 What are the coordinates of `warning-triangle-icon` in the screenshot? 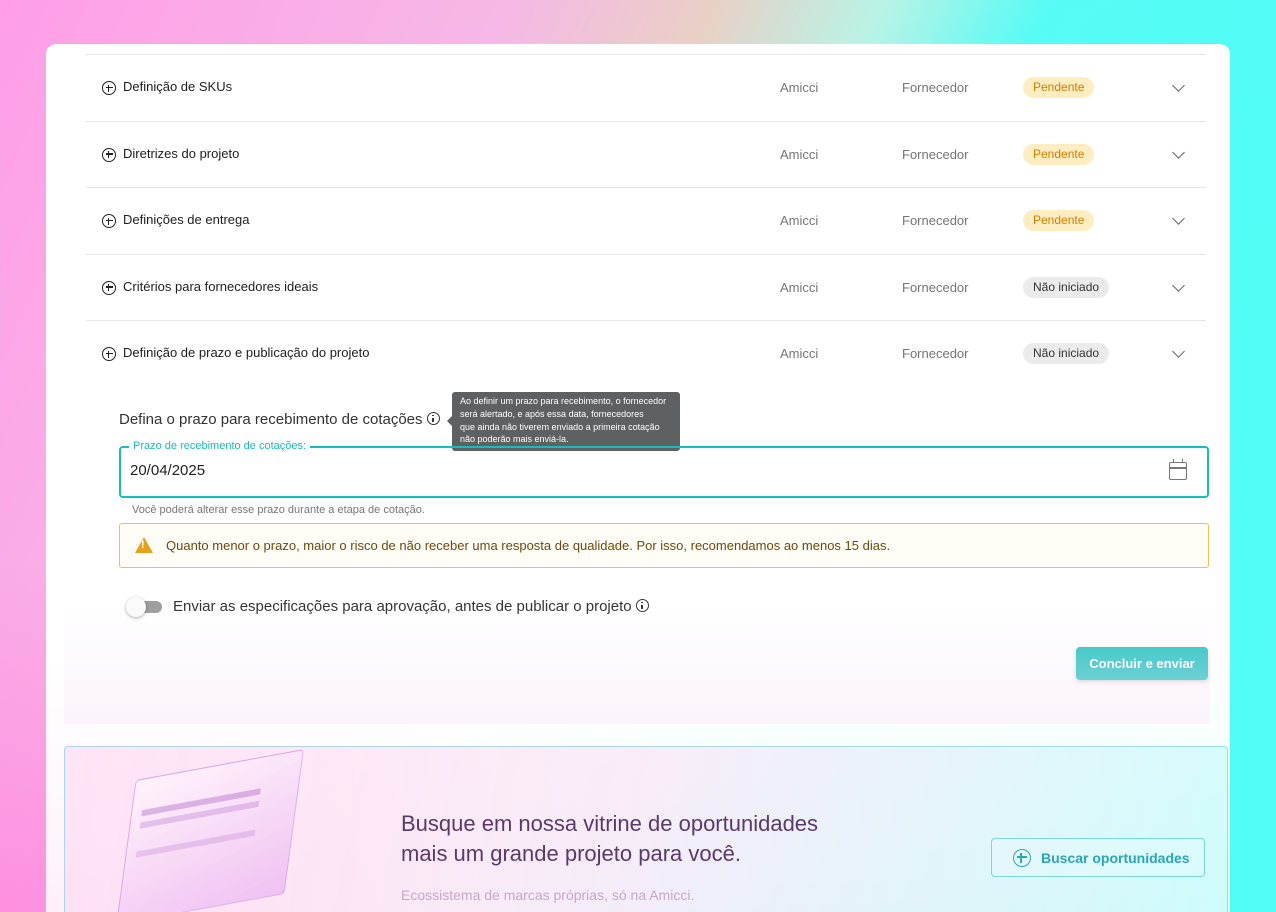 It's located at (144, 545).